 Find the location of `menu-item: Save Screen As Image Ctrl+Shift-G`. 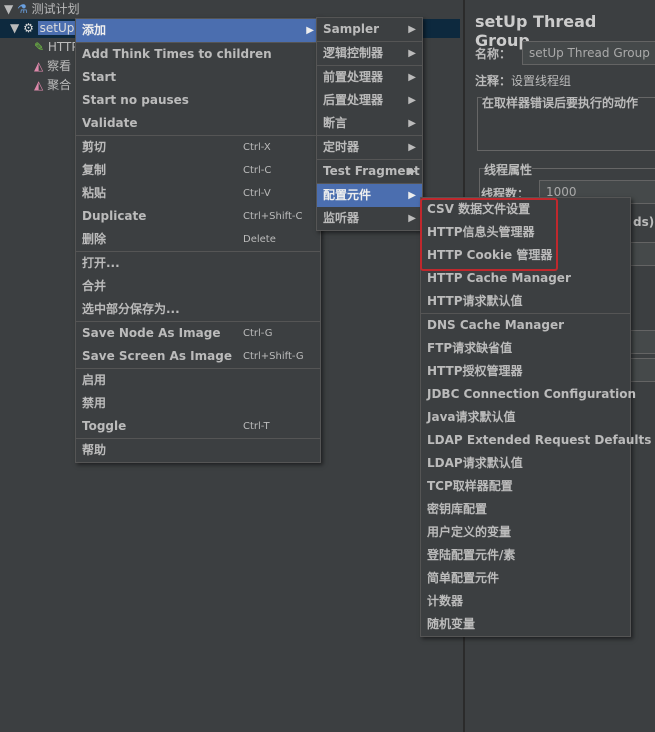

menu-item: Save Screen As Image Ctrl+Shift-G is located at coordinates (198, 356).